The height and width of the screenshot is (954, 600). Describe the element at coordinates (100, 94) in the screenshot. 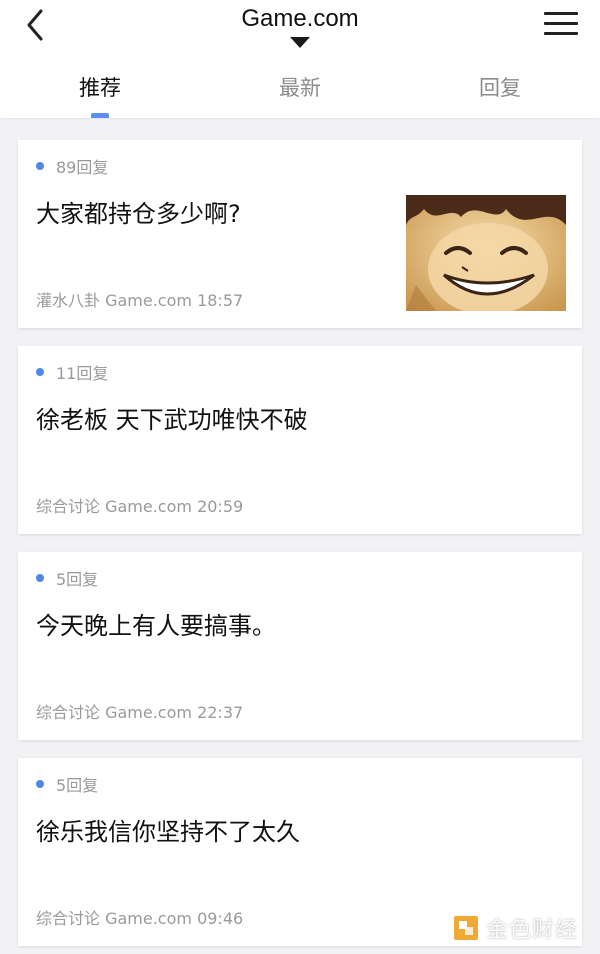

I see `tab-recommended: 推荐` at that location.